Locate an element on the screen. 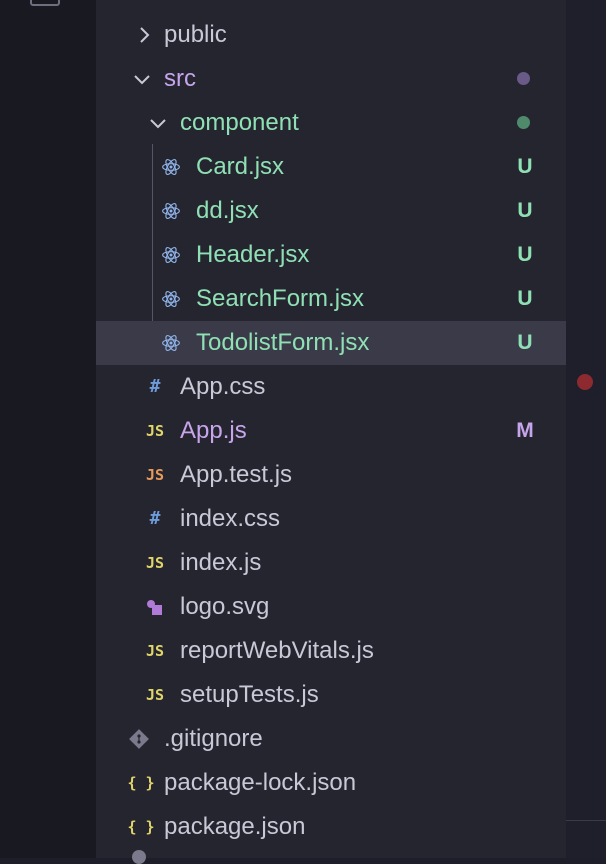 The height and width of the screenshot is (864, 606). divider is located at coordinates (586, 820).